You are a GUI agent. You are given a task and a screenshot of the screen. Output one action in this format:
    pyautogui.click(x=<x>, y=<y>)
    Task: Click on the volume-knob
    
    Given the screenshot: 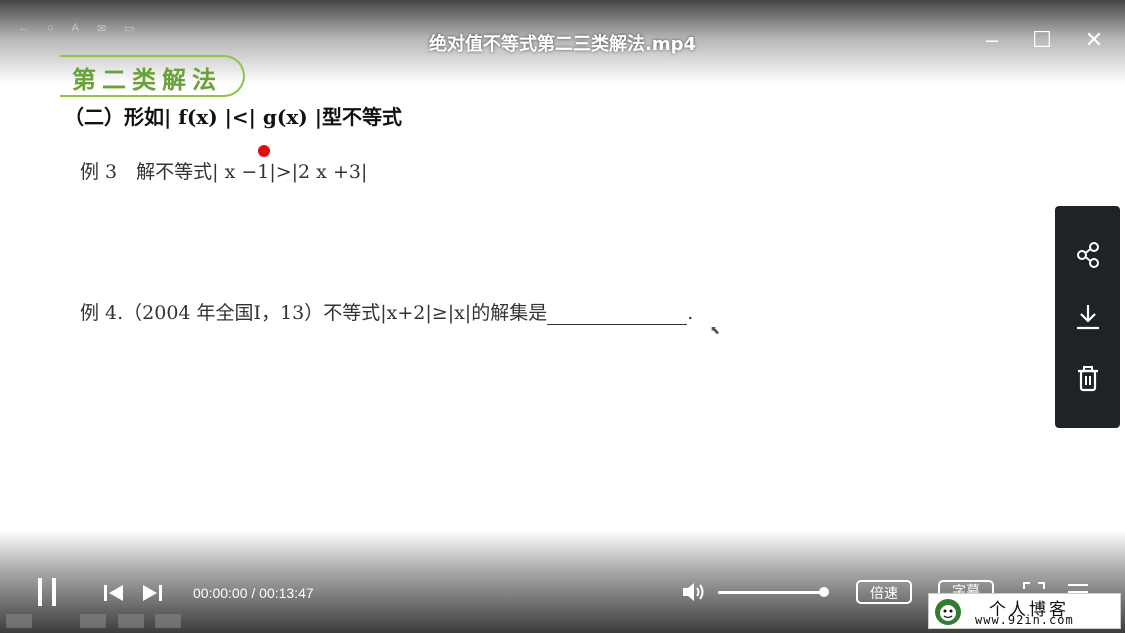 What is the action you would take?
    pyautogui.click(x=824, y=592)
    